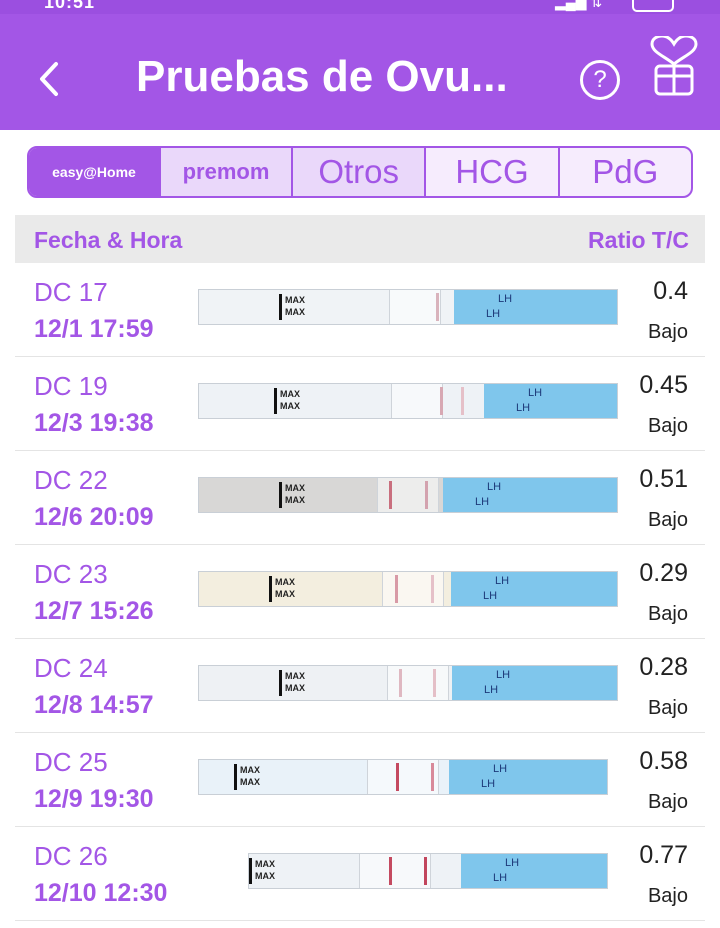 Image resolution: width=720 pixels, height=928 pixels. I want to click on brand-tabs: easy@Home premom Otros HCG PdG, so click(360, 172).